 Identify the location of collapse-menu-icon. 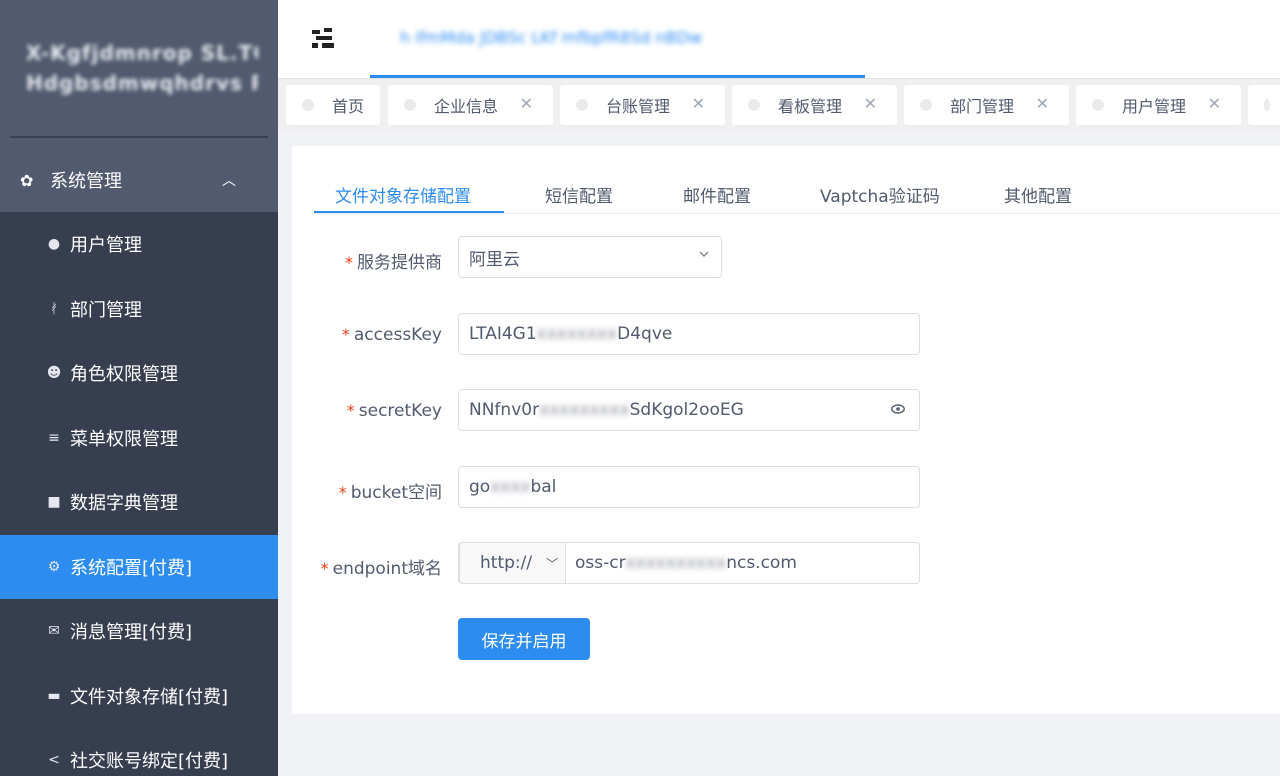
(323, 39).